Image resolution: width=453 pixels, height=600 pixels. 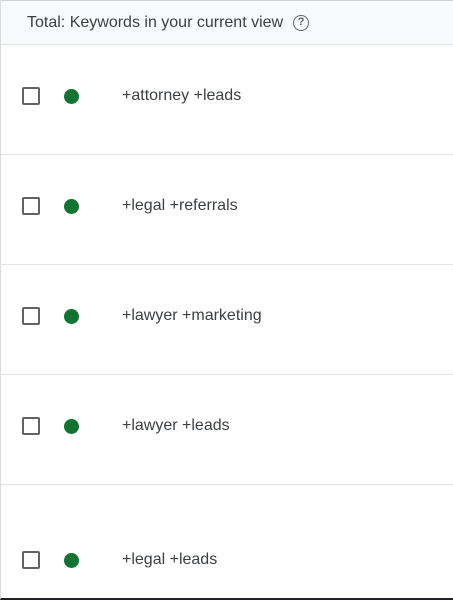 I want to click on total-row: Total: Keywords in your current view ?, so click(x=227, y=23).